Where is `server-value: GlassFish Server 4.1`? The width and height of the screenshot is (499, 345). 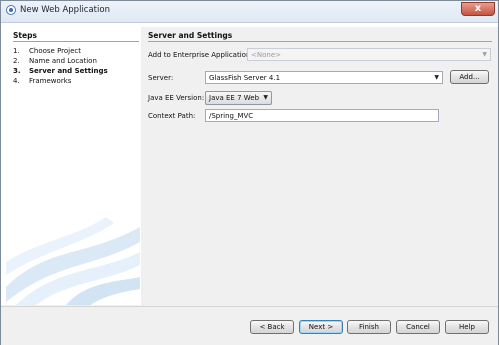
server-value: GlassFish Server 4.1 is located at coordinates (245, 78).